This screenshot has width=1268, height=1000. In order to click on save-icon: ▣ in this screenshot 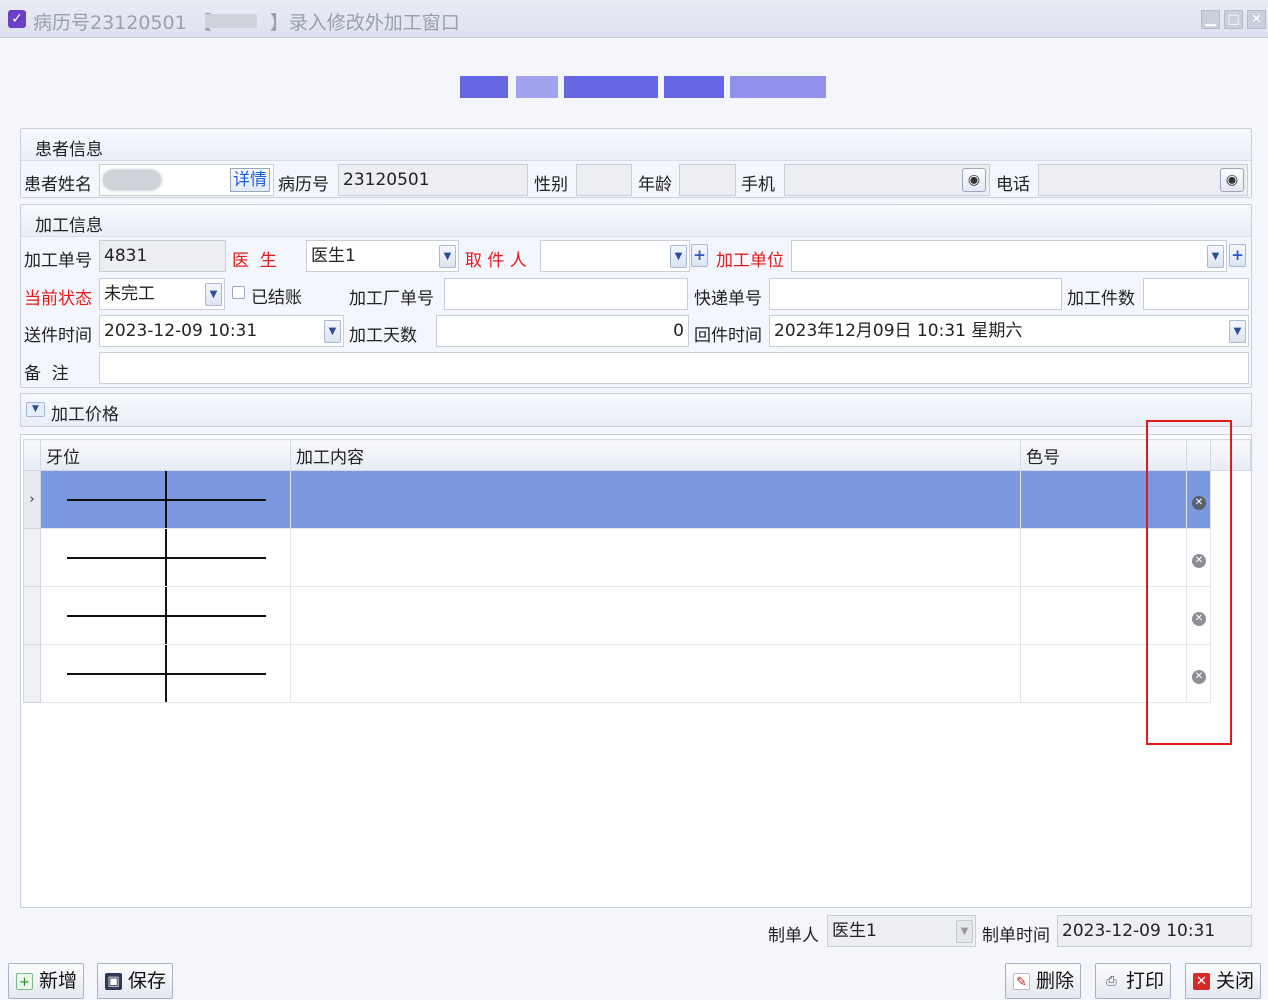, I will do `click(113, 981)`.